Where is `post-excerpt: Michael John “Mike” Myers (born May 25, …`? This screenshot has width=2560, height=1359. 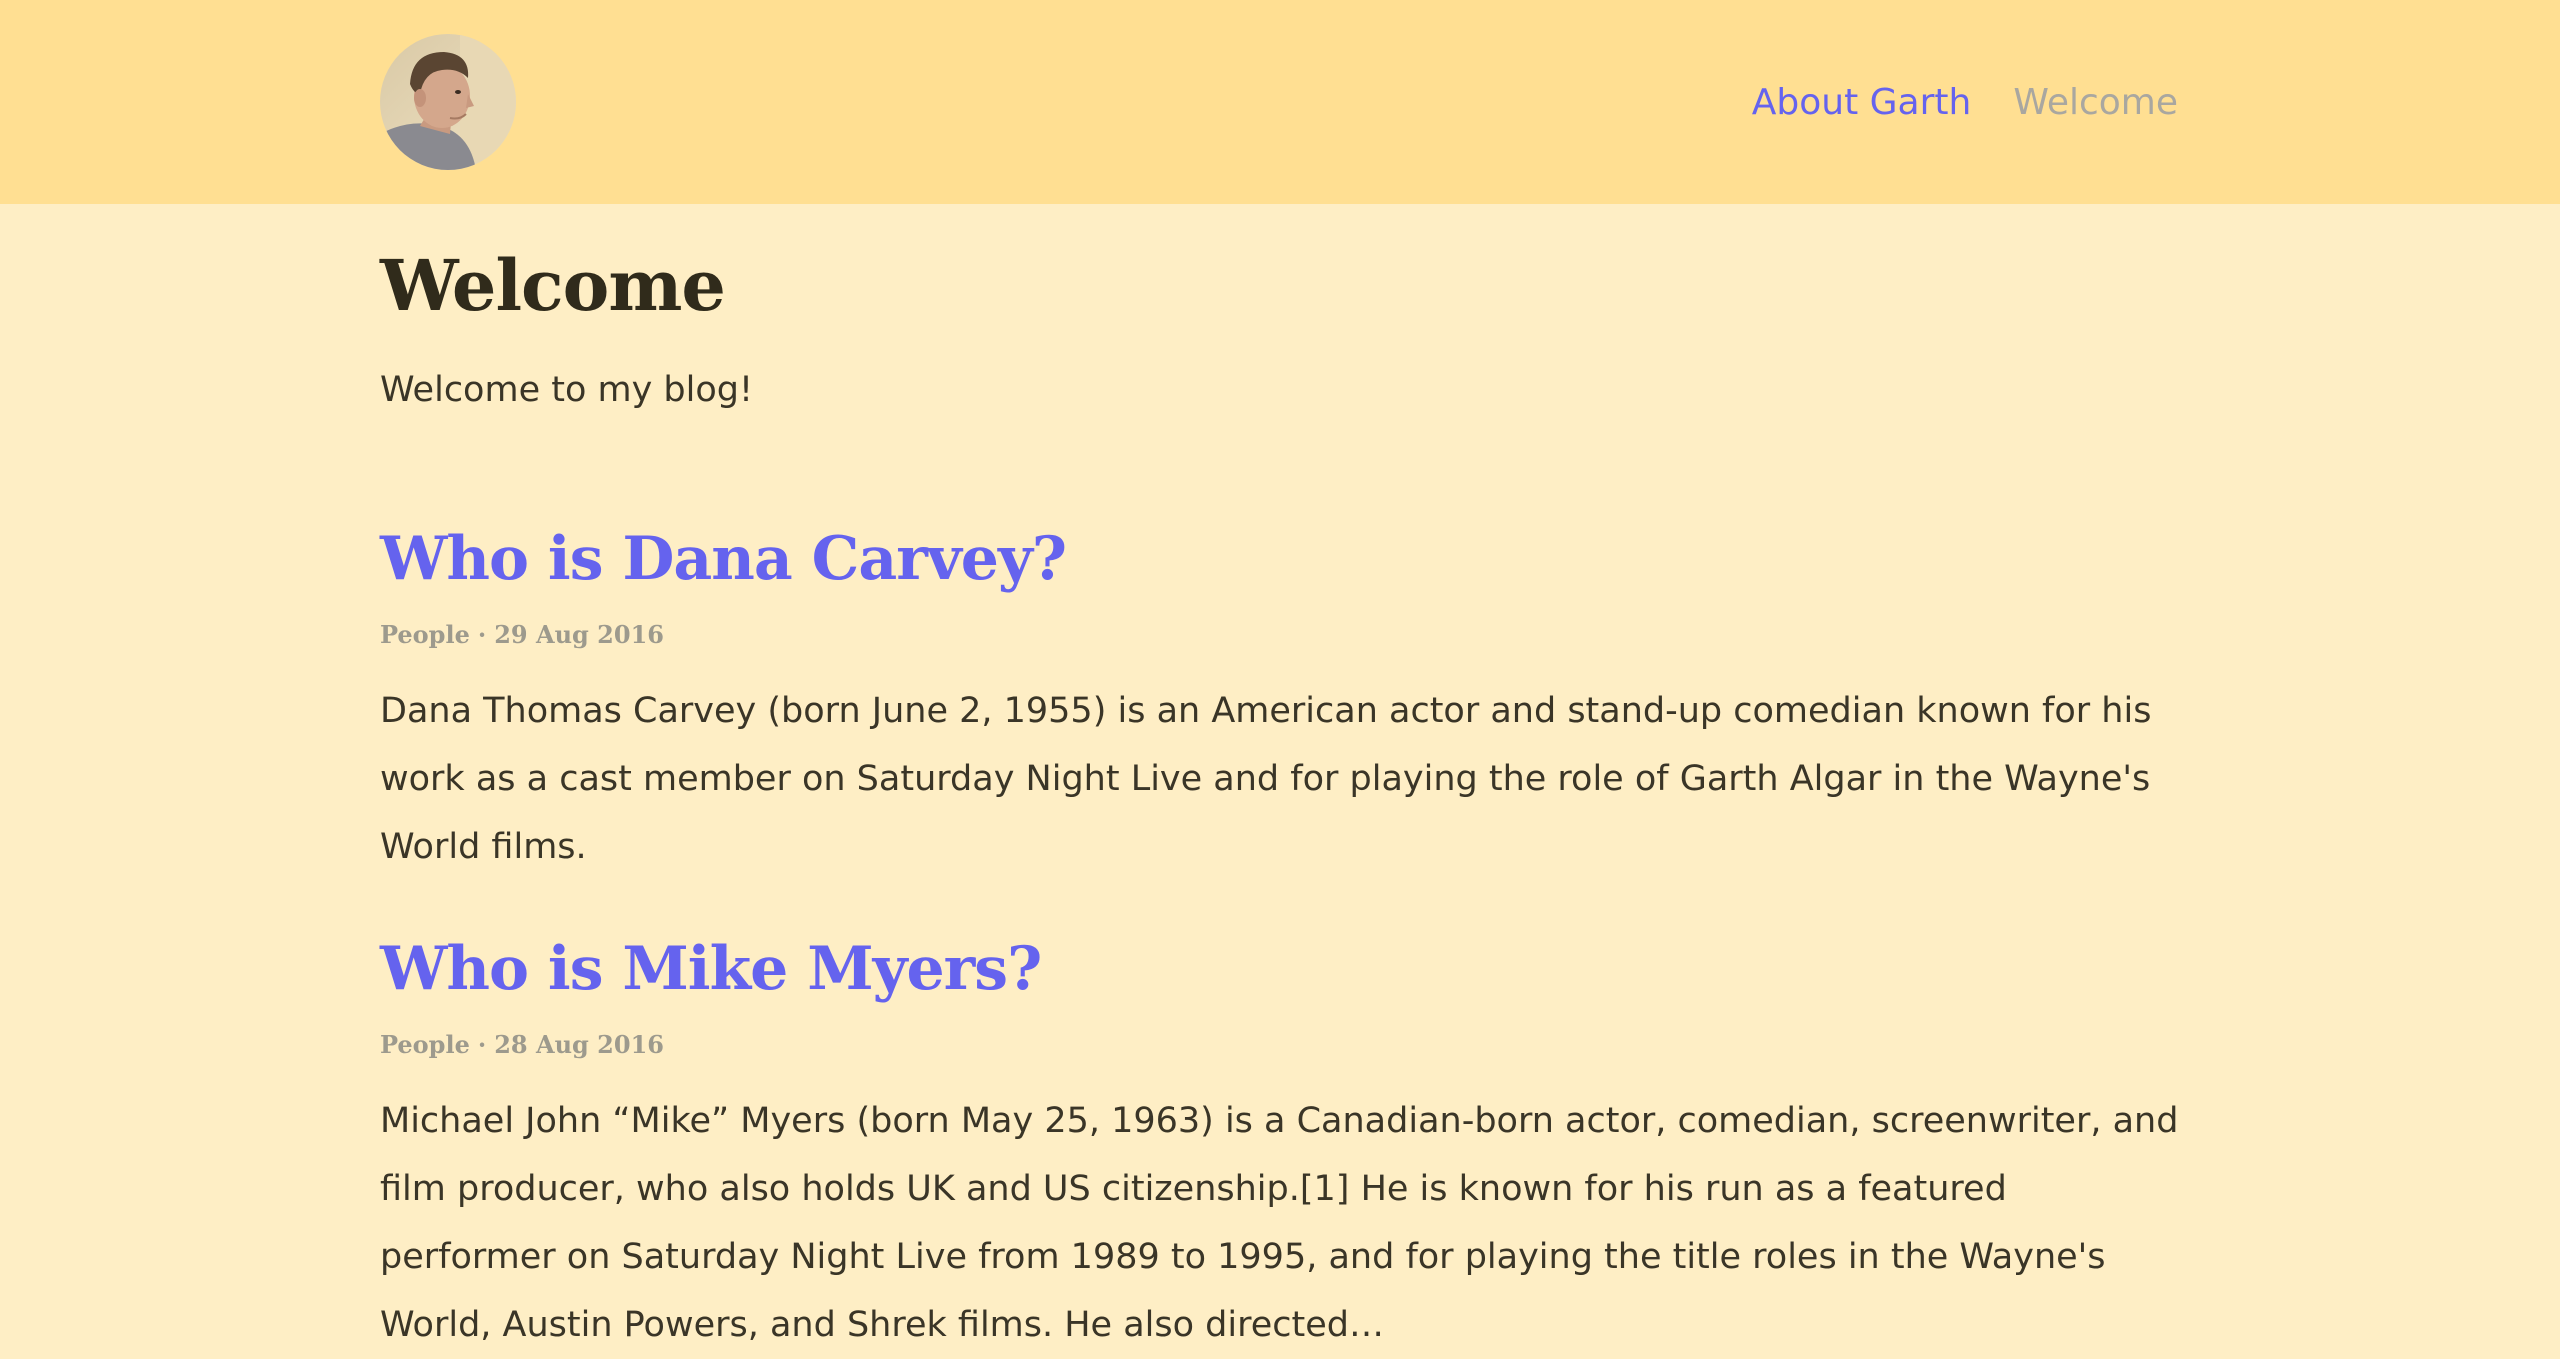 post-excerpt: Michael John “Mike” Myers (born May 25, … is located at coordinates (1279, 1223).